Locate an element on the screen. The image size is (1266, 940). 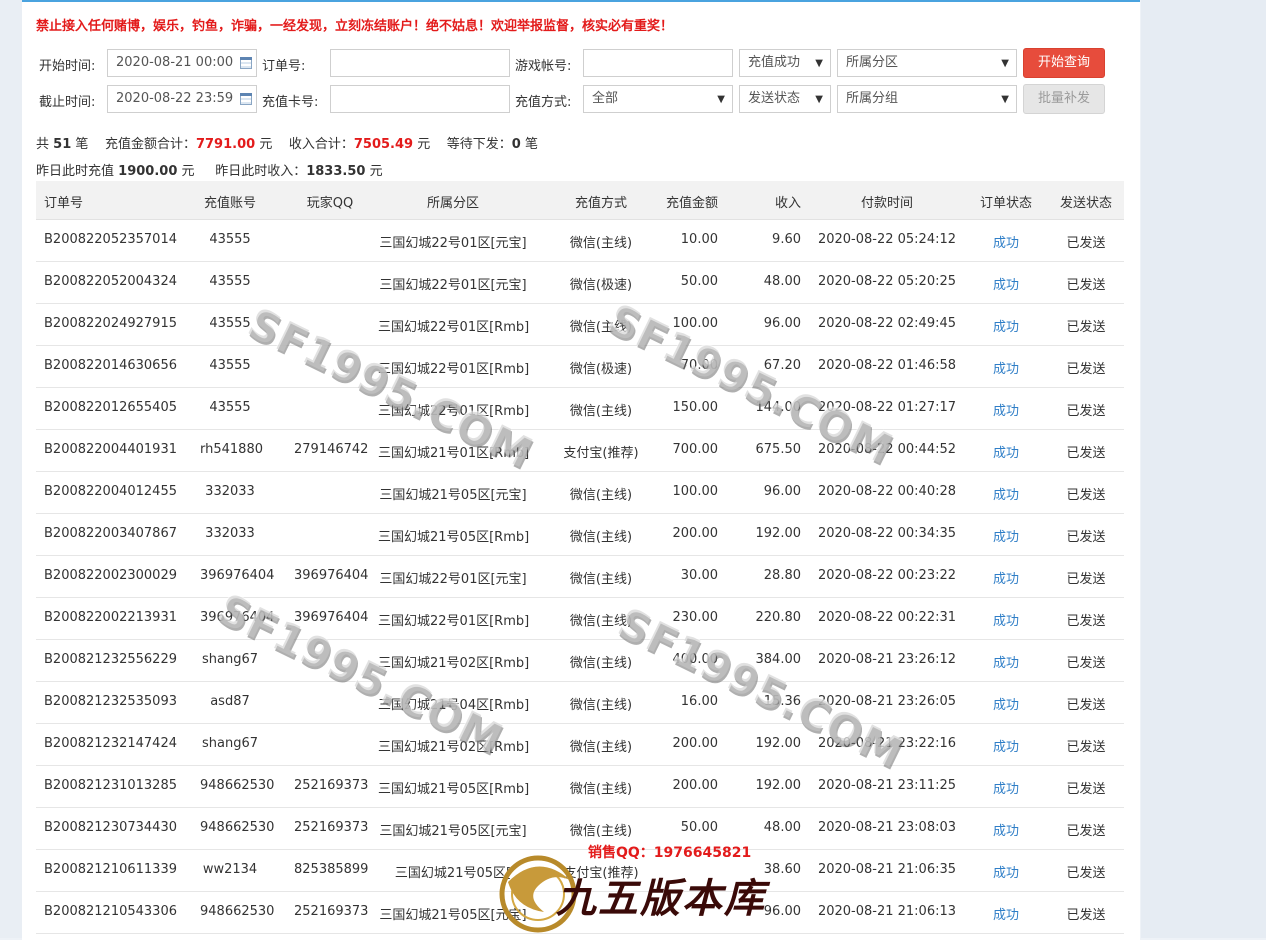
cell-zone: 三国幻城21号02区[Rmb] is located at coordinates (454, 747).